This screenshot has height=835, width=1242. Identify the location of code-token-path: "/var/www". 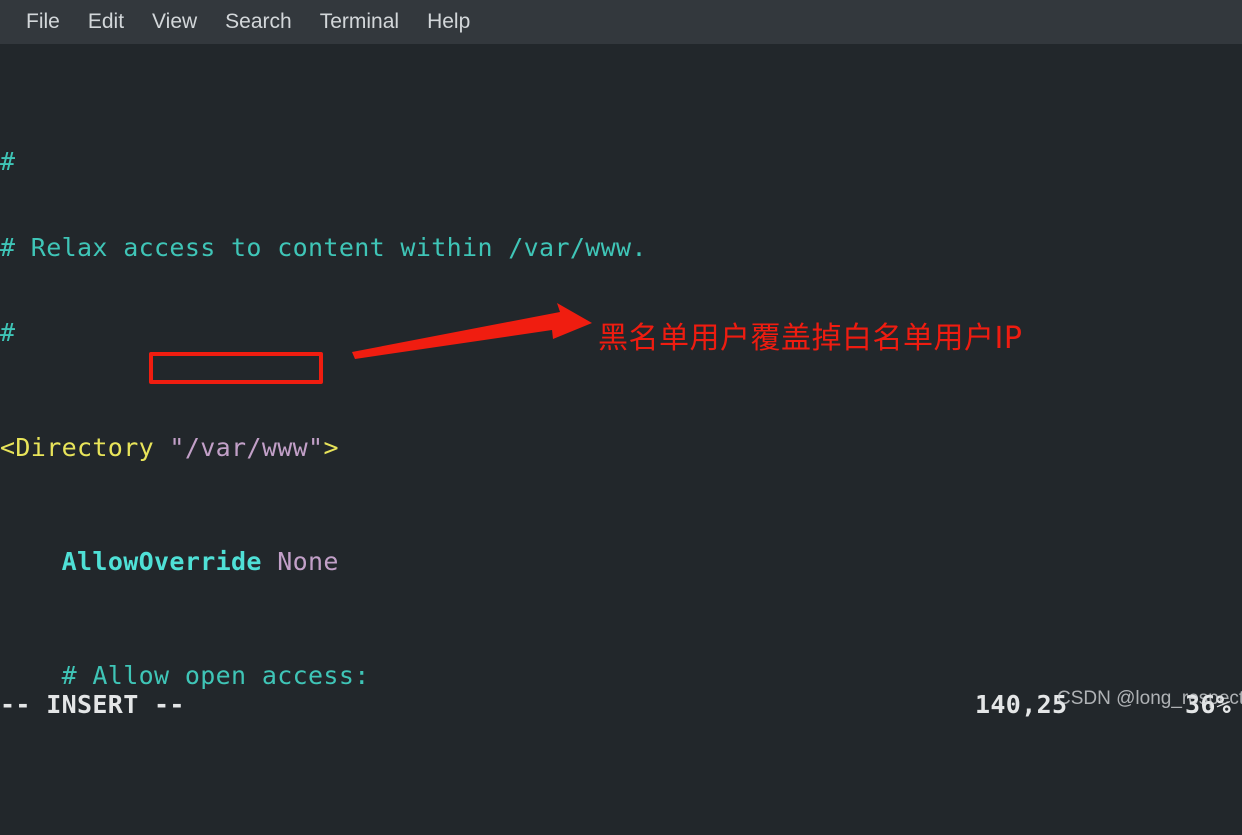
(239, 447).